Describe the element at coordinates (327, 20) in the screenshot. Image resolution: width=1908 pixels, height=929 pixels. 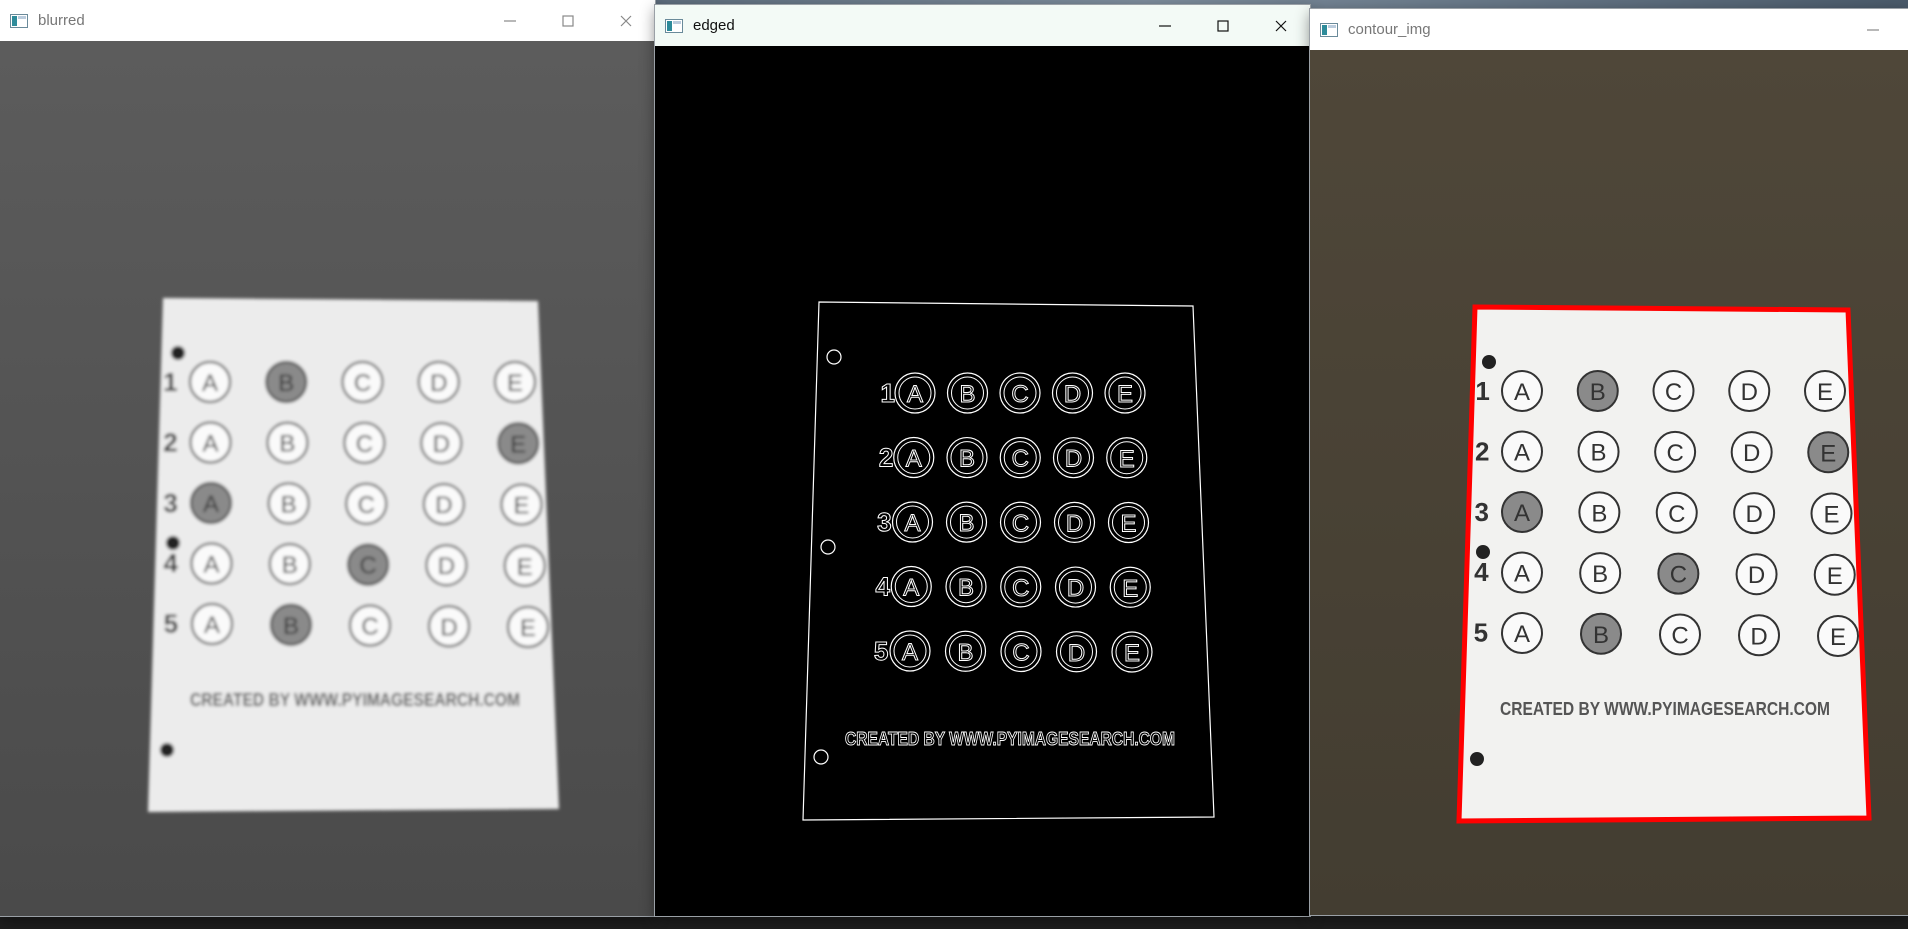
I see `titlebar: blurred` at that location.